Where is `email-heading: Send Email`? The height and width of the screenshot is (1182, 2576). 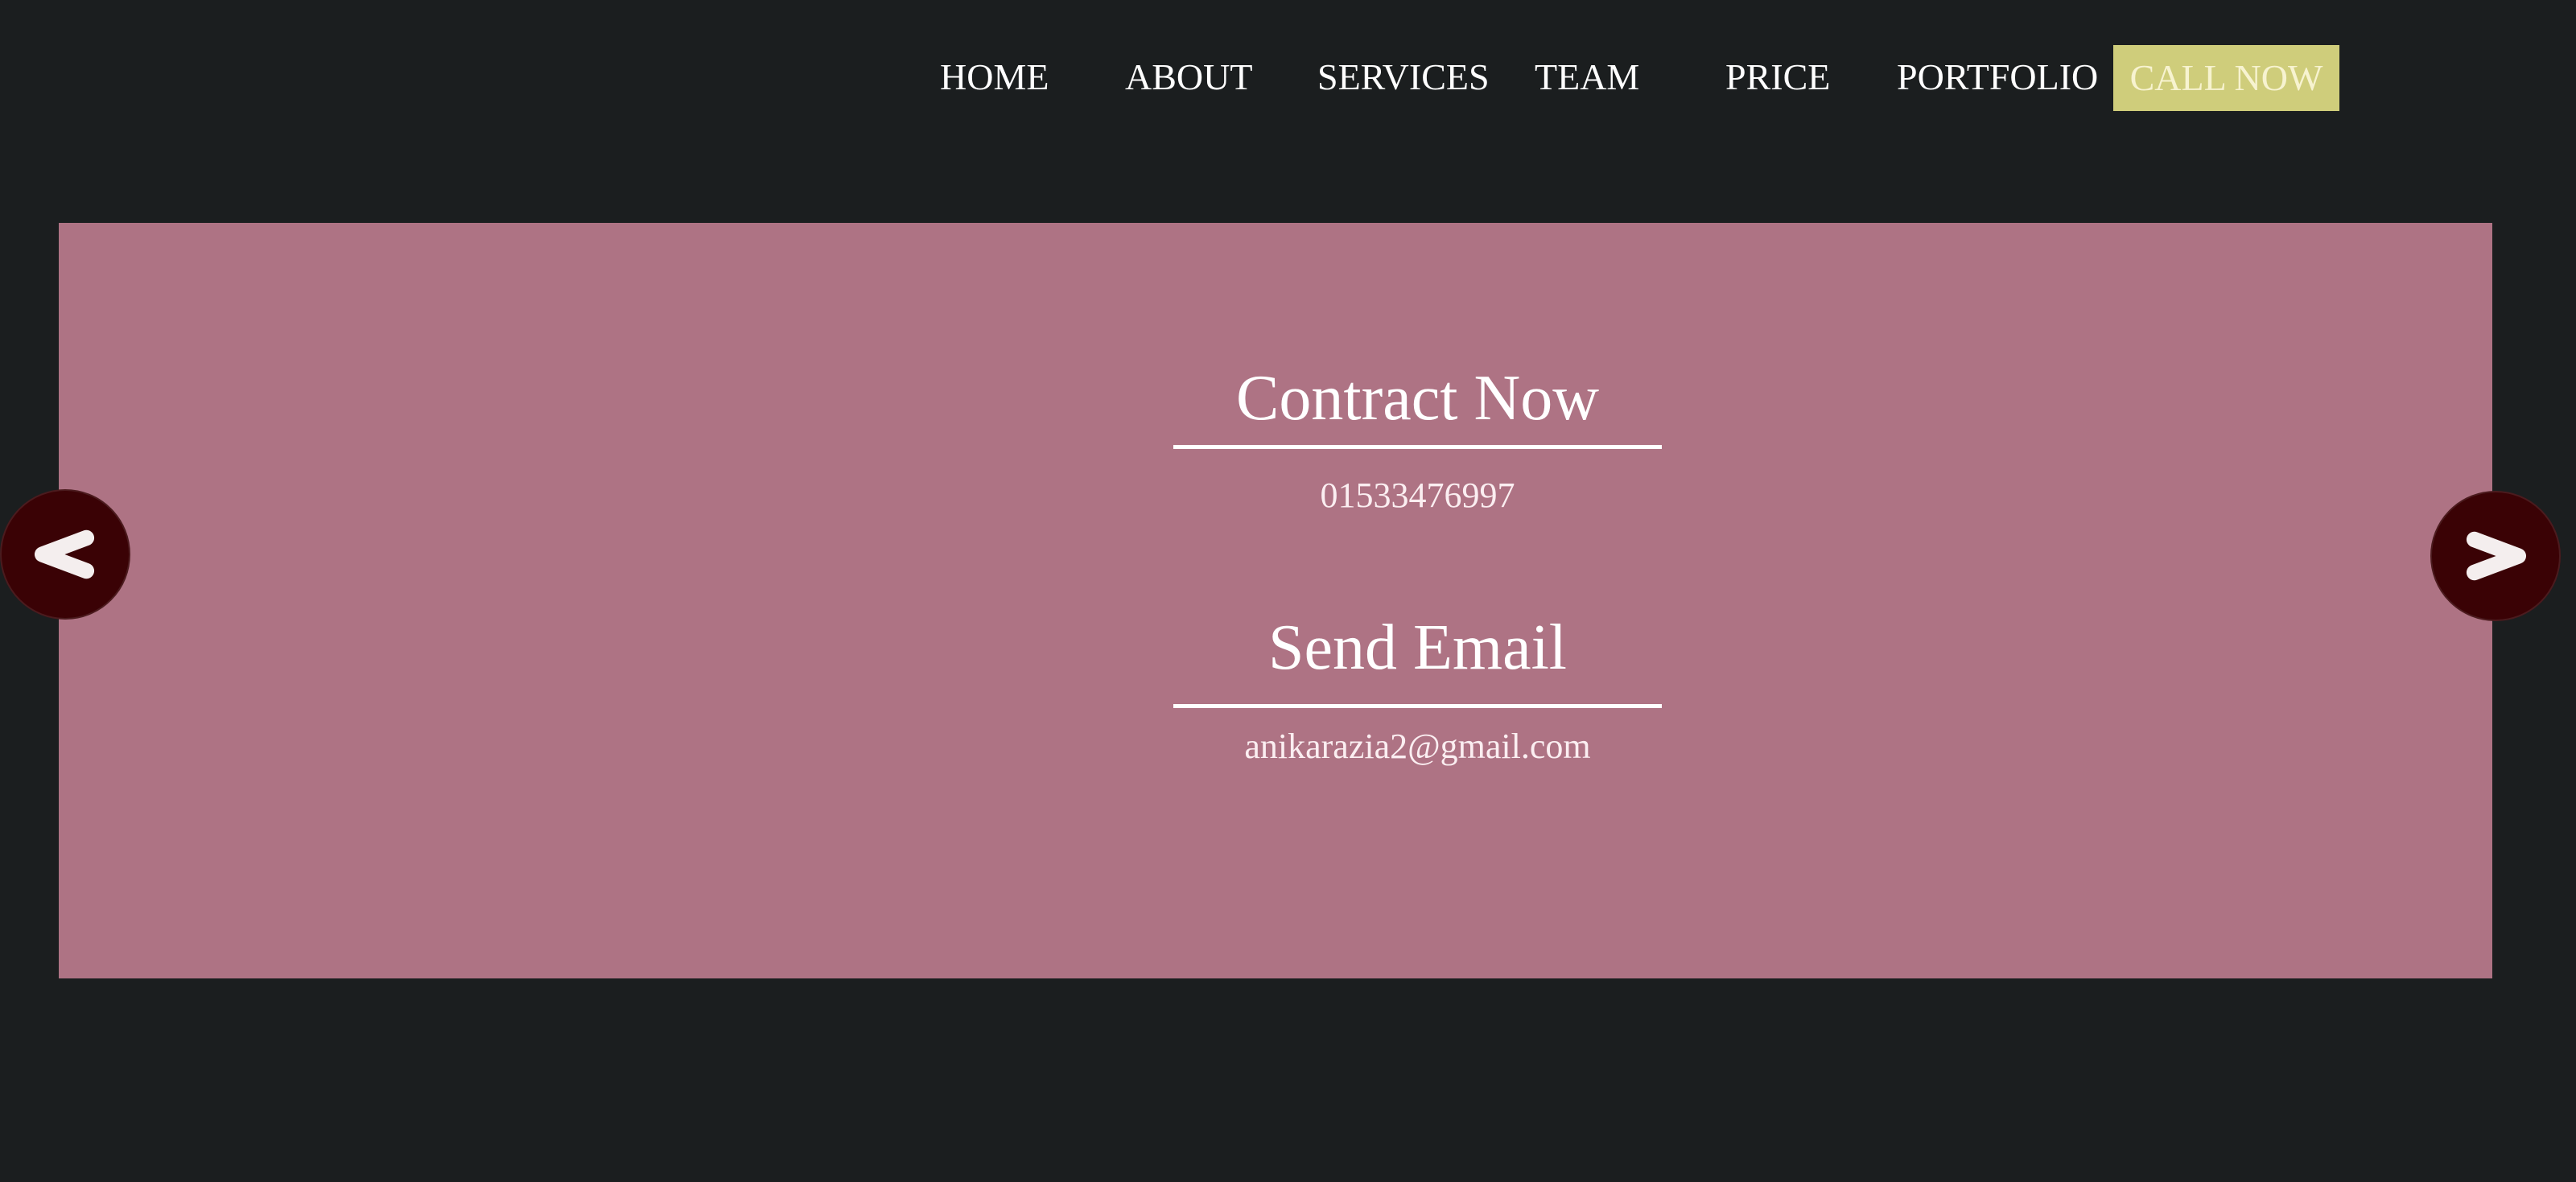 email-heading: Send Email is located at coordinates (1417, 647).